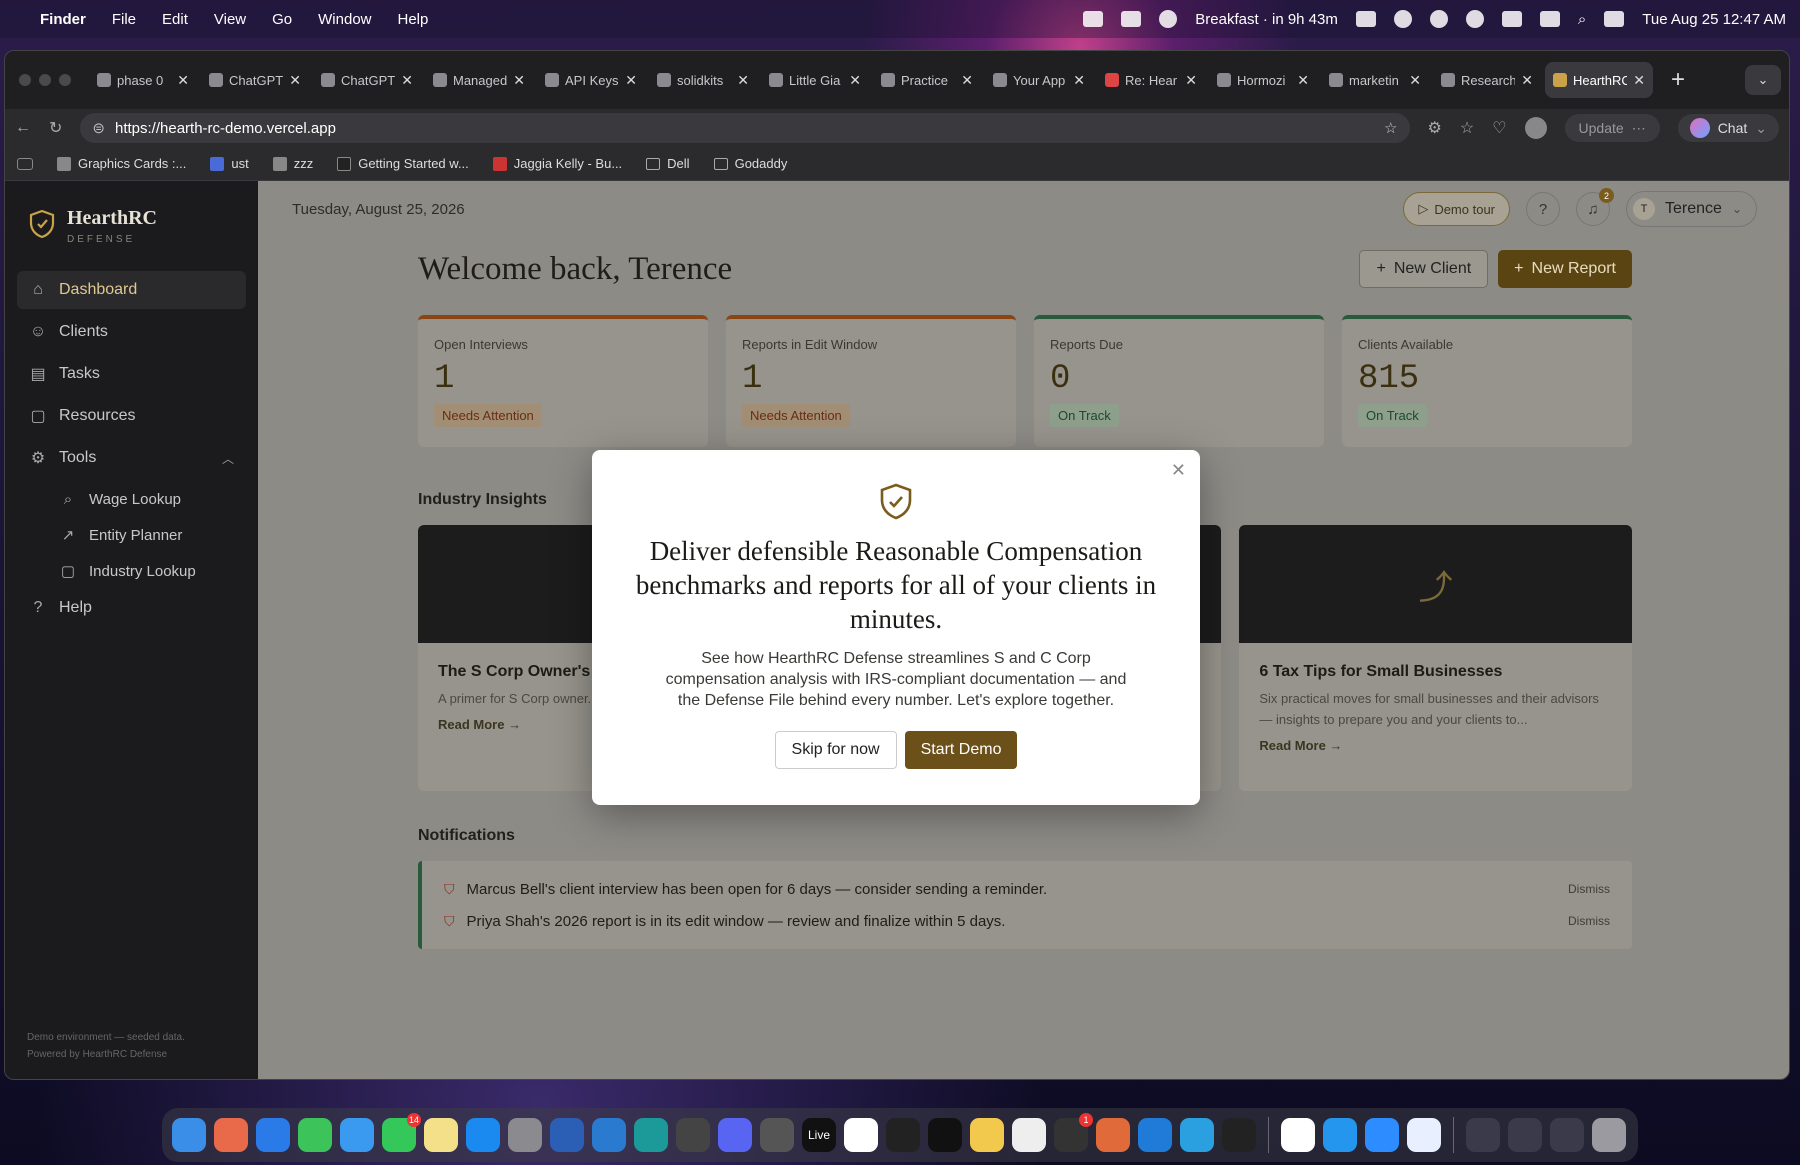 The image size is (1800, 1165). Describe the element at coordinates (1340, 1135) in the screenshot. I see `docker-icon` at that location.